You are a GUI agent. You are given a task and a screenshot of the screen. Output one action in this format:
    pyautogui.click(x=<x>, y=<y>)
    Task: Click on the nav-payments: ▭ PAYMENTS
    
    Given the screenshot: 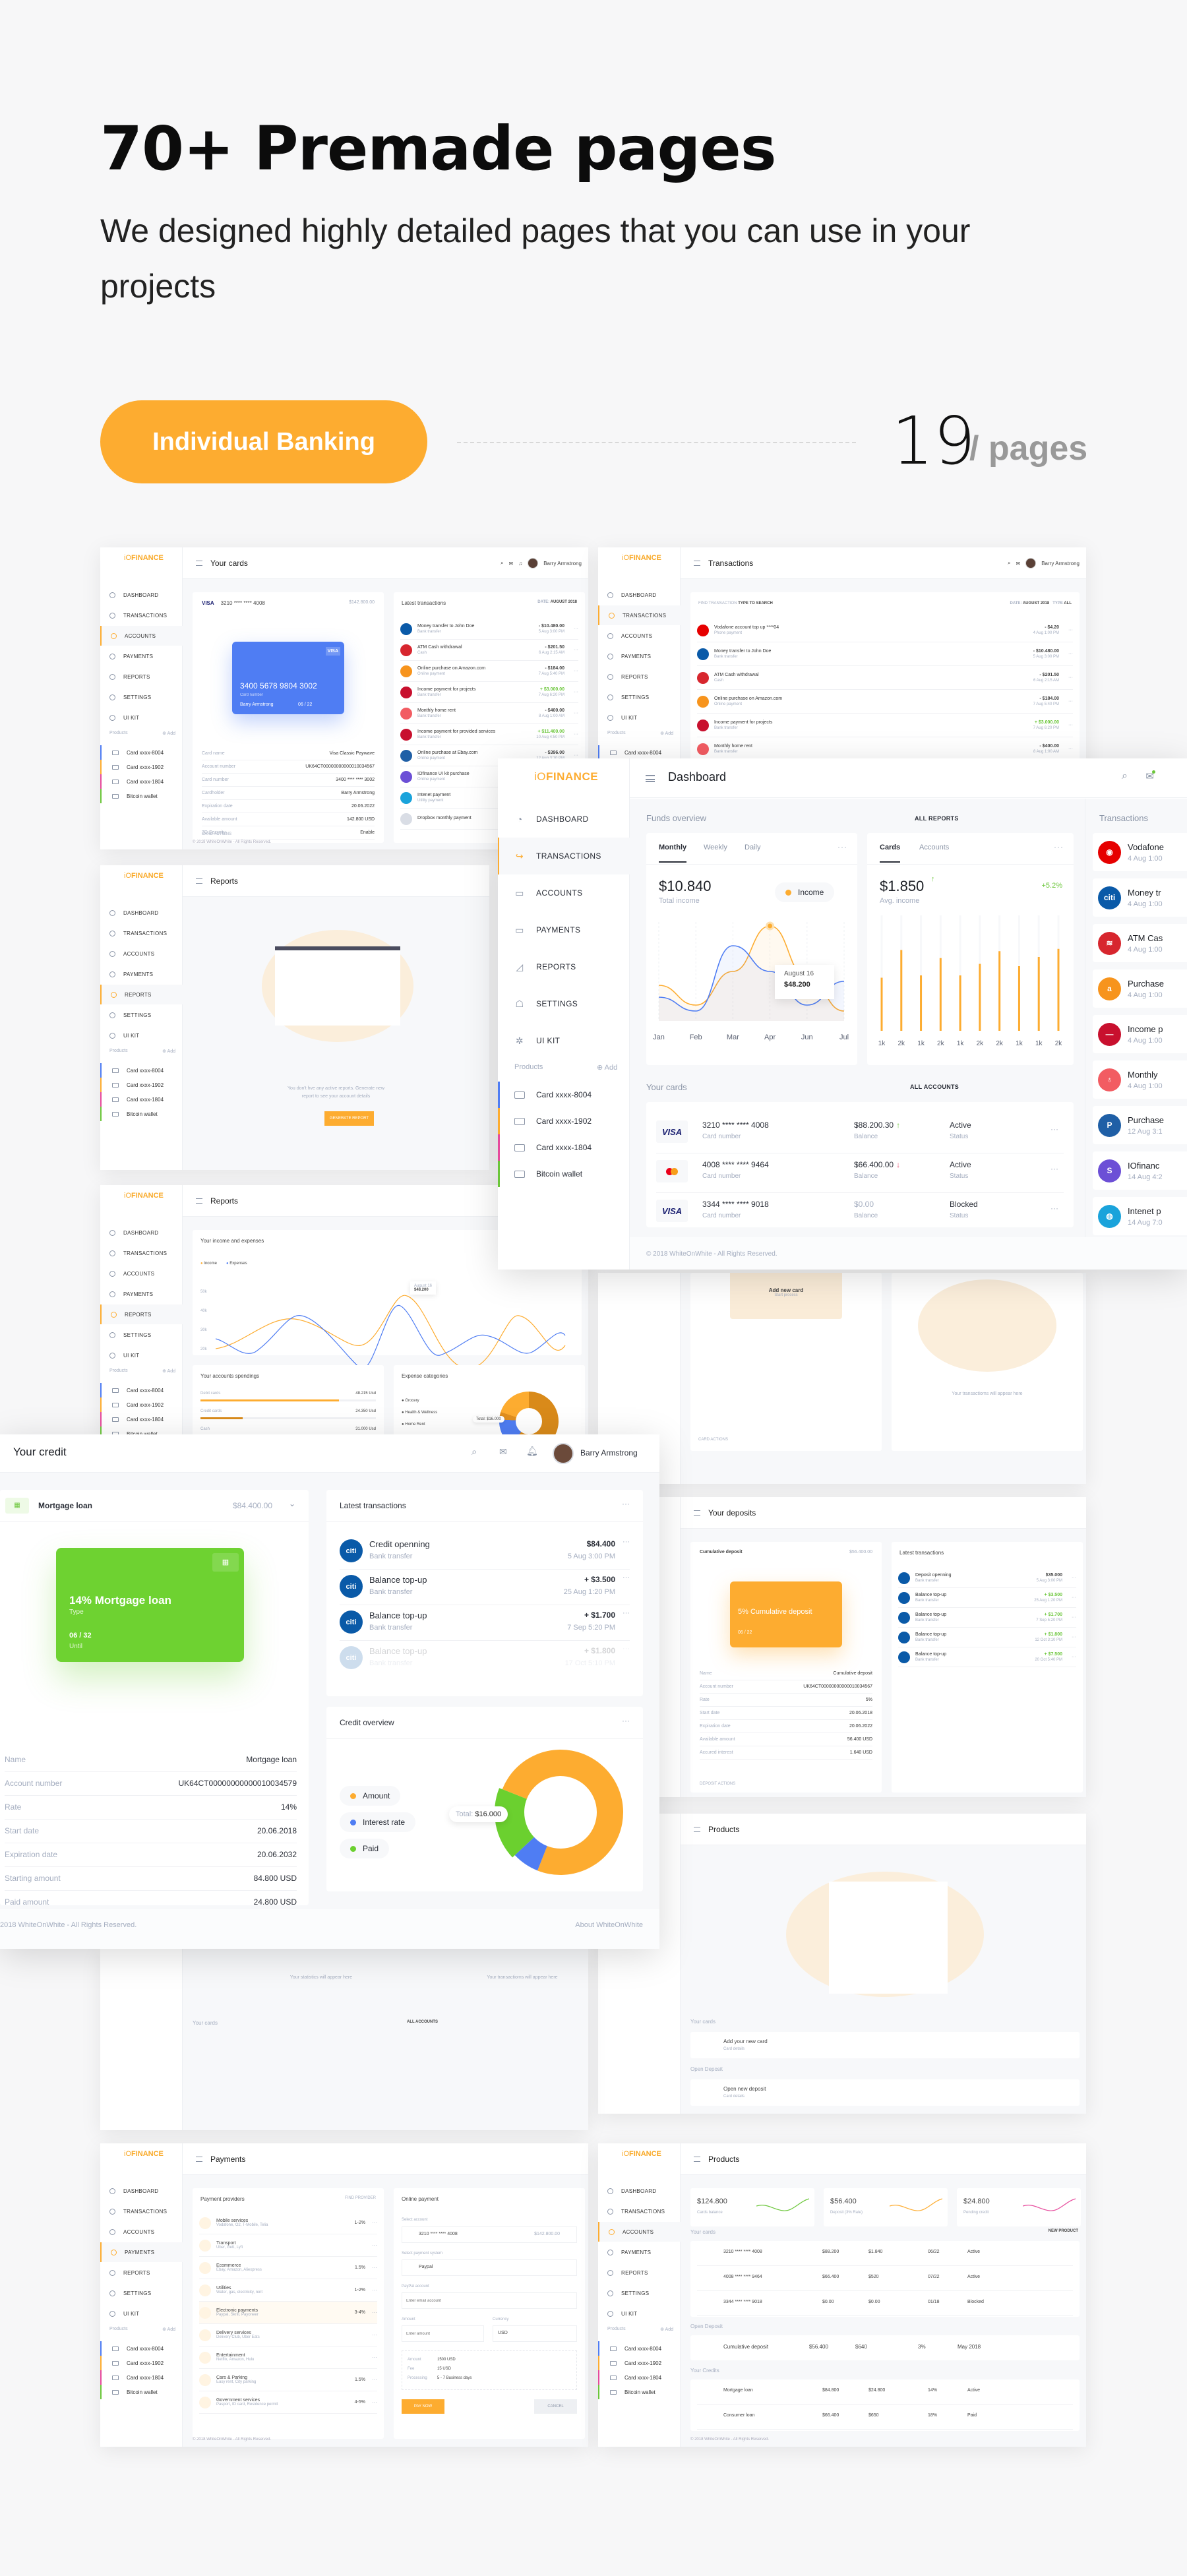 What is the action you would take?
    pyautogui.click(x=564, y=929)
    